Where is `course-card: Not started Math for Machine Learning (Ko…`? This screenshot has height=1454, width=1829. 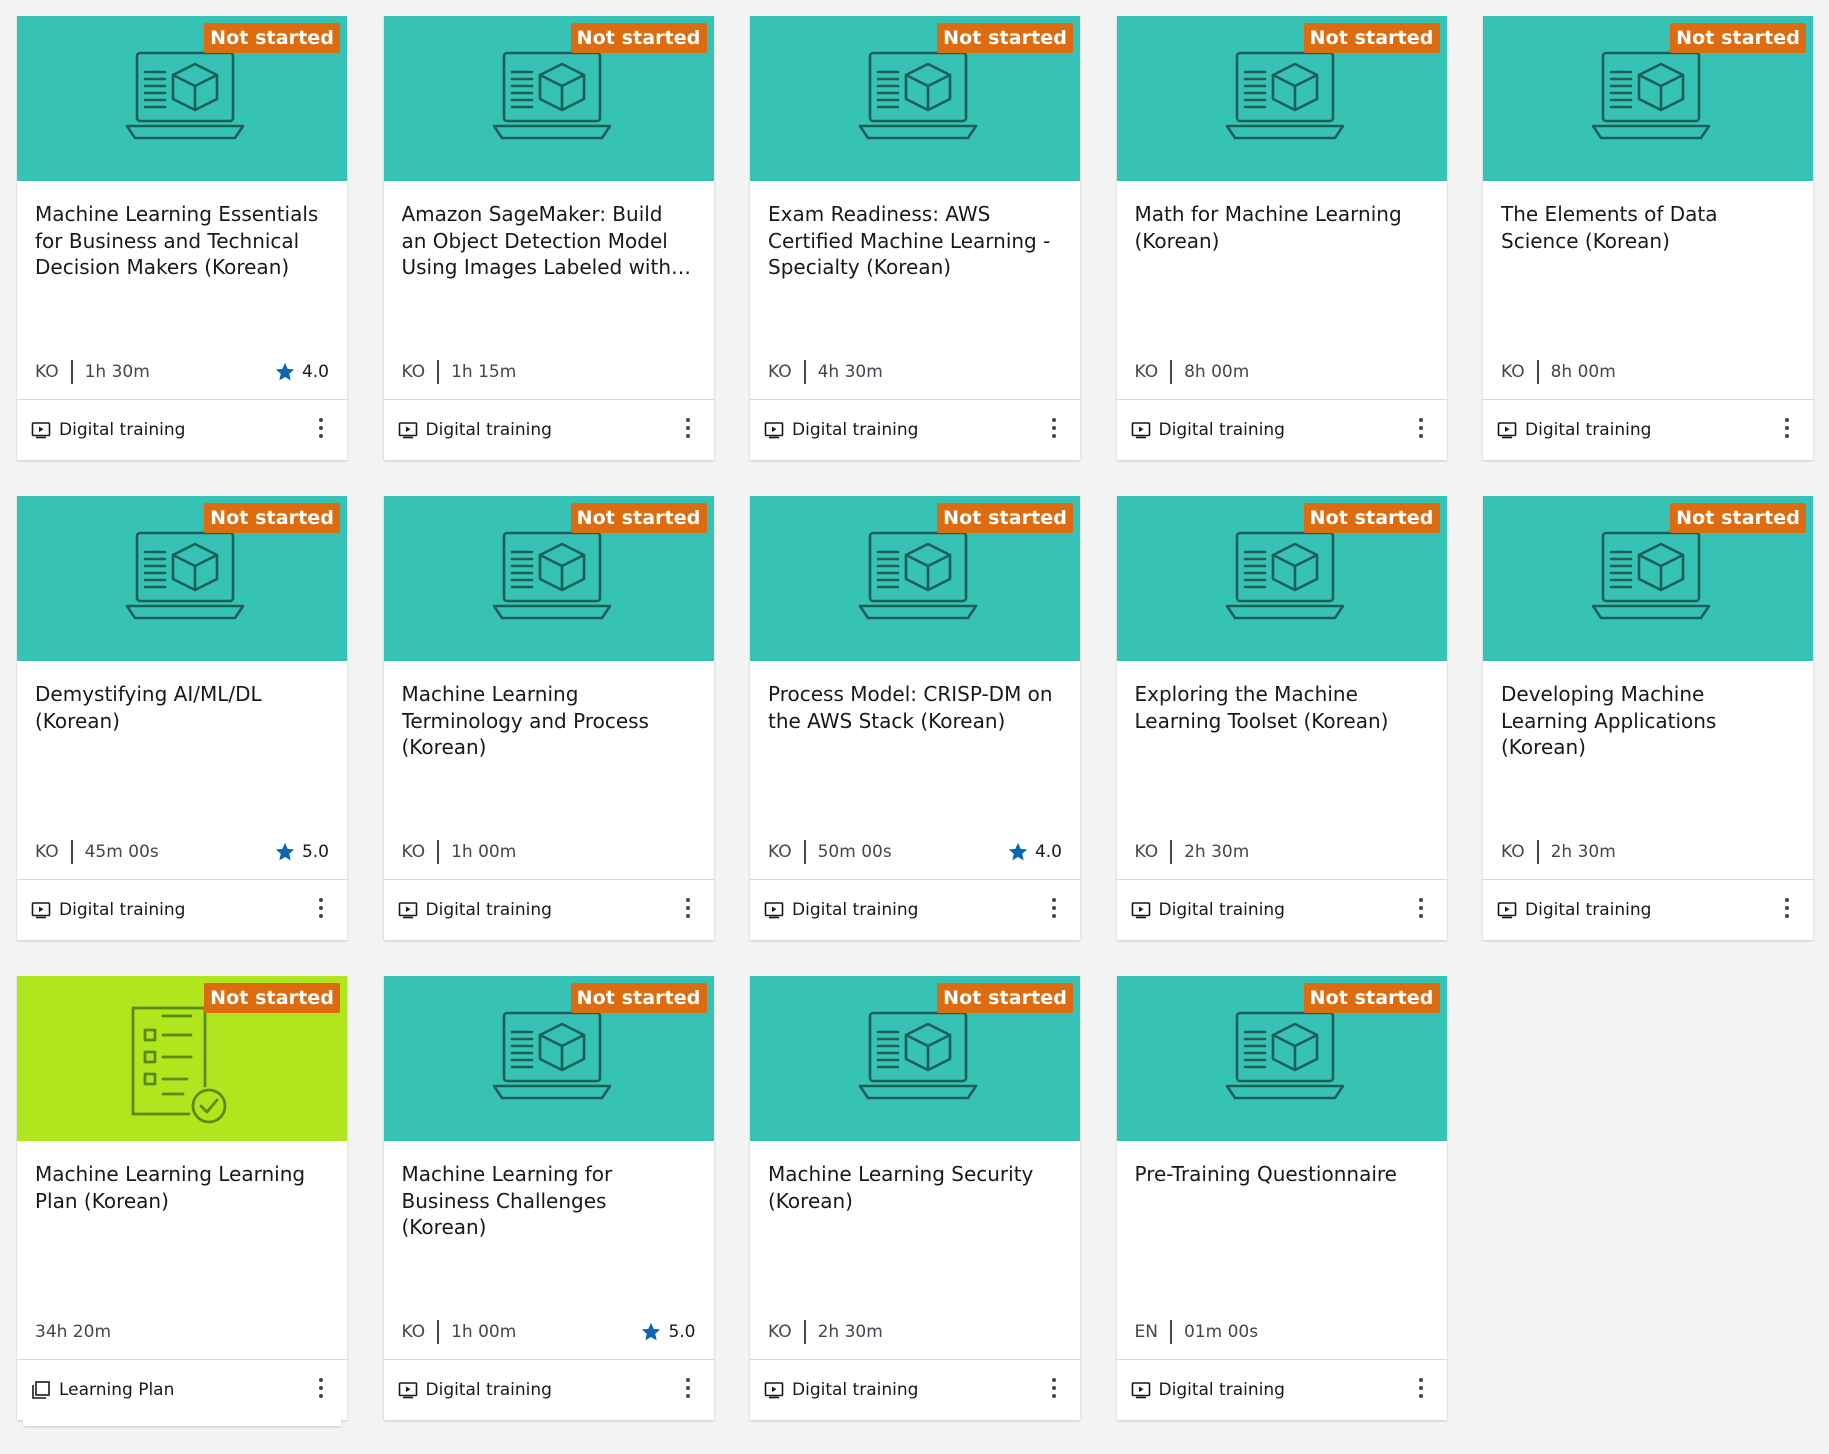
course-card: Not started Math for Machine Learning (Ko… is located at coordinates (1281, 238).